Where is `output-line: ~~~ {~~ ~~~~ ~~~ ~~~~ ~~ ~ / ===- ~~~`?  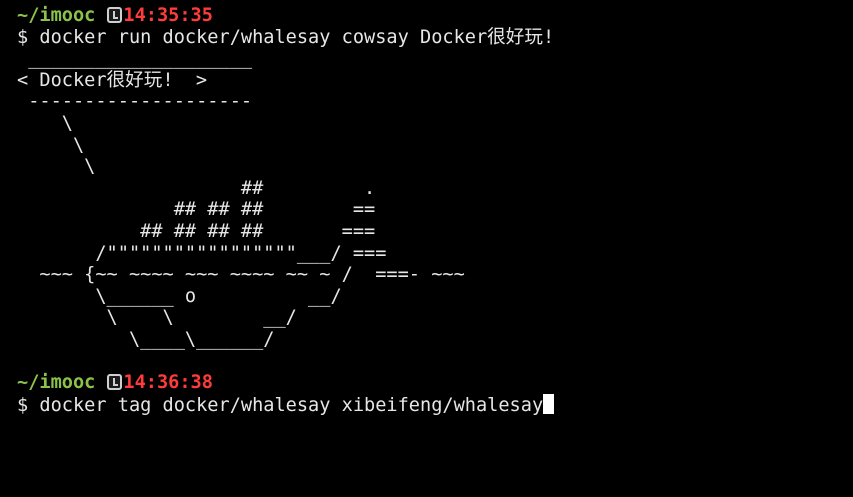
output-line: ~~~ {~~ ~~~~ ~~~ ~~~~ ~~ ~ / ===- ~~~ is located at coordinates (241, 275).